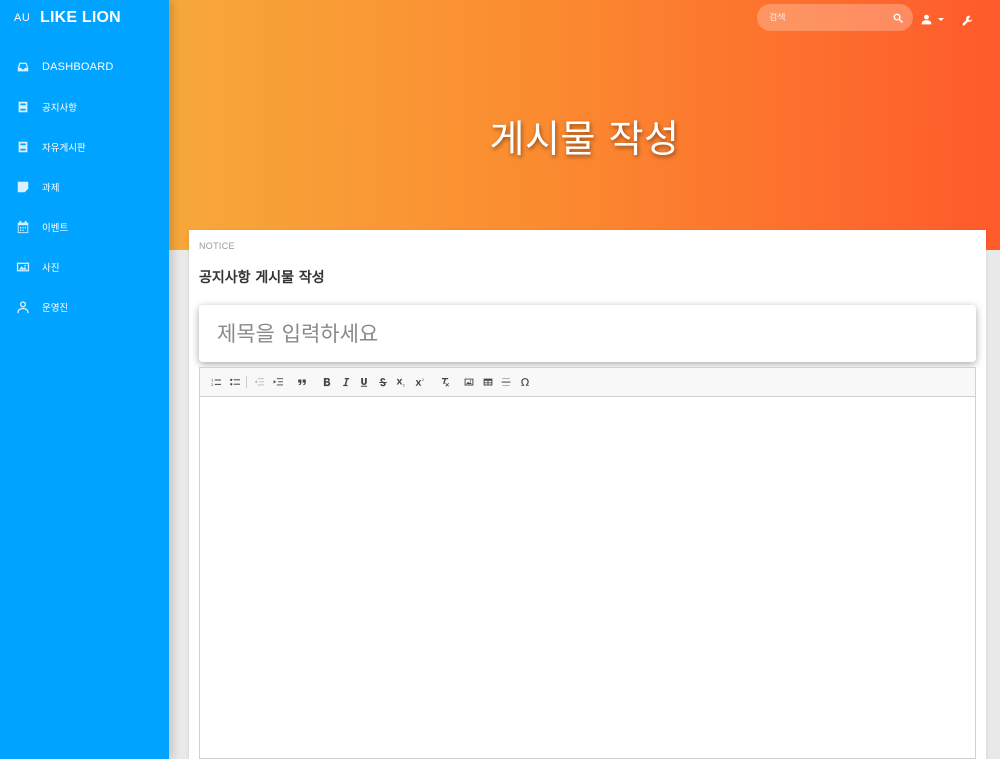  I want to click on editor-toolbar: 12 2 2, so click(587, 382).